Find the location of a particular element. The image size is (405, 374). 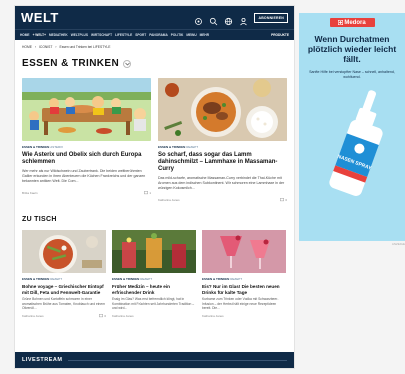

cocktail-image is located at coordinates (244, 251).